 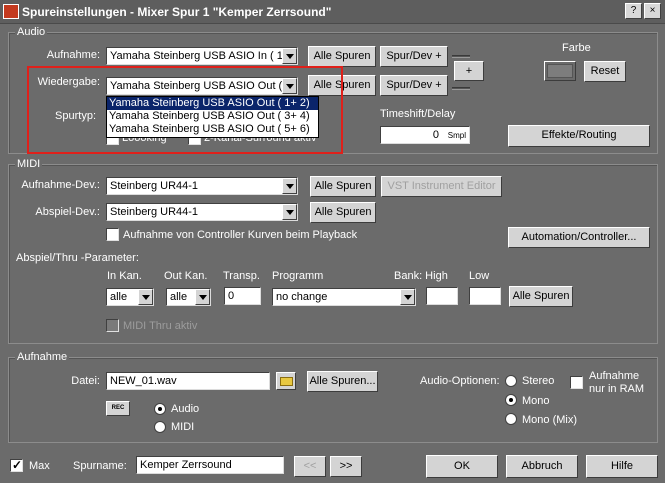 I want to click on ram-only-label-line2: nur in RAM, so click(x=617, y=389).